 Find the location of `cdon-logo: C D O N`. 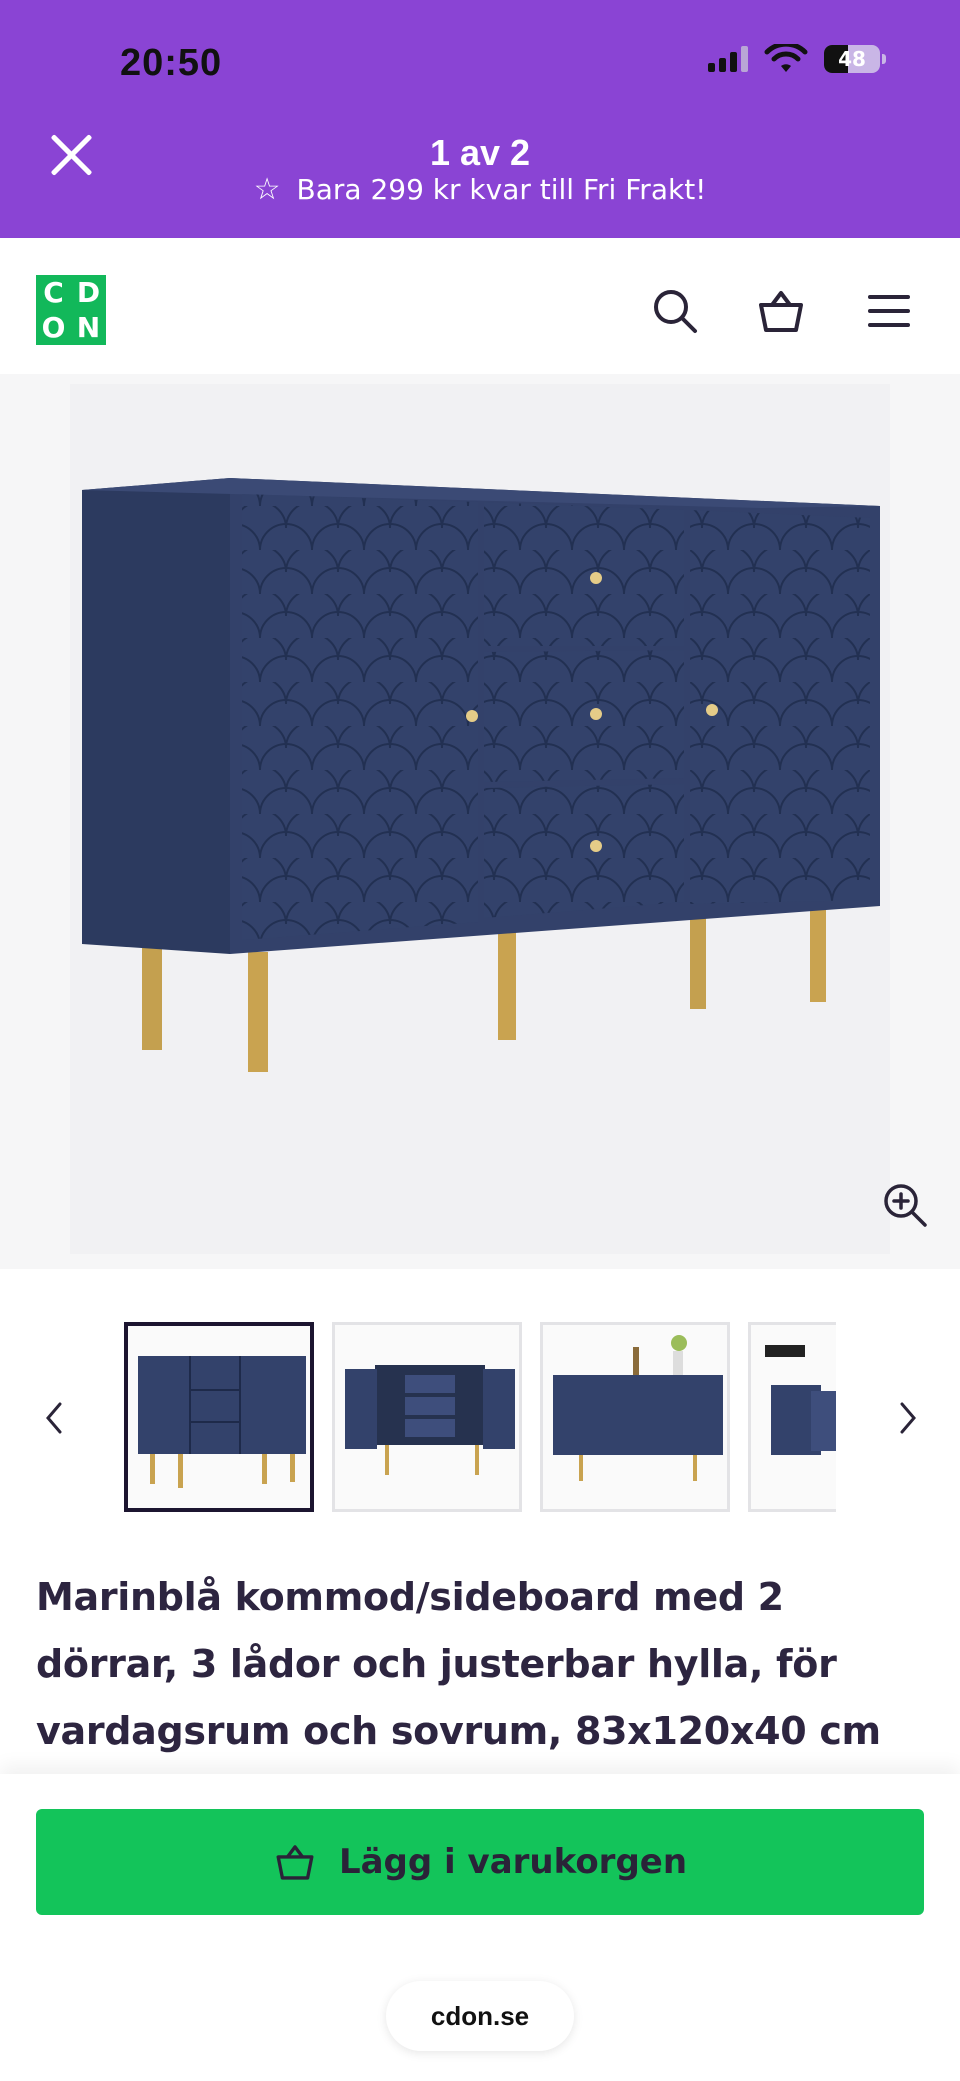

cdon-logo: C D O N is located at coordinates (71, 310).